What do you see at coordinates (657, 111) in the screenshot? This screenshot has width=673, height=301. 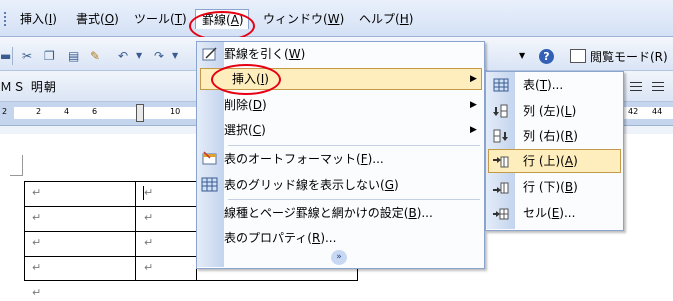 I see `ruler-tick: 44` at bounding box center [657, 111].